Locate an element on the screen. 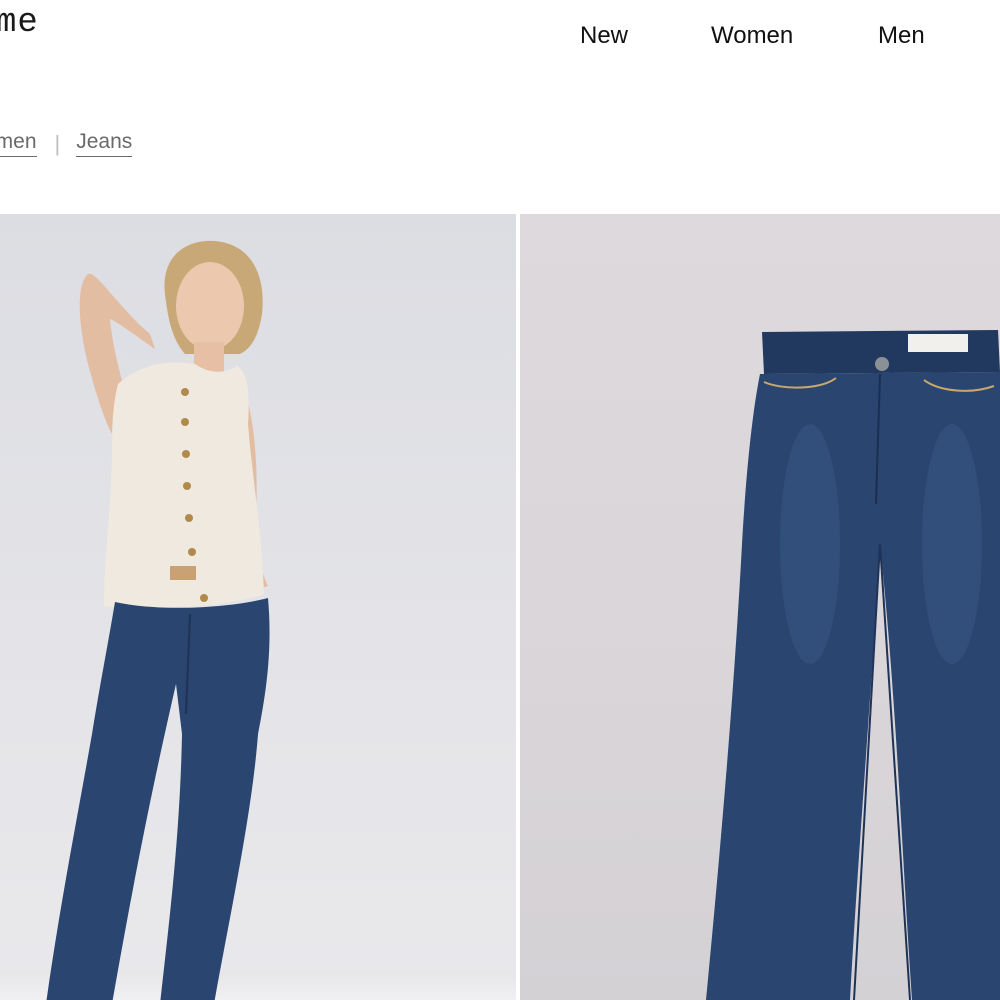  nav-new: New is located at coordinates (604, 36).